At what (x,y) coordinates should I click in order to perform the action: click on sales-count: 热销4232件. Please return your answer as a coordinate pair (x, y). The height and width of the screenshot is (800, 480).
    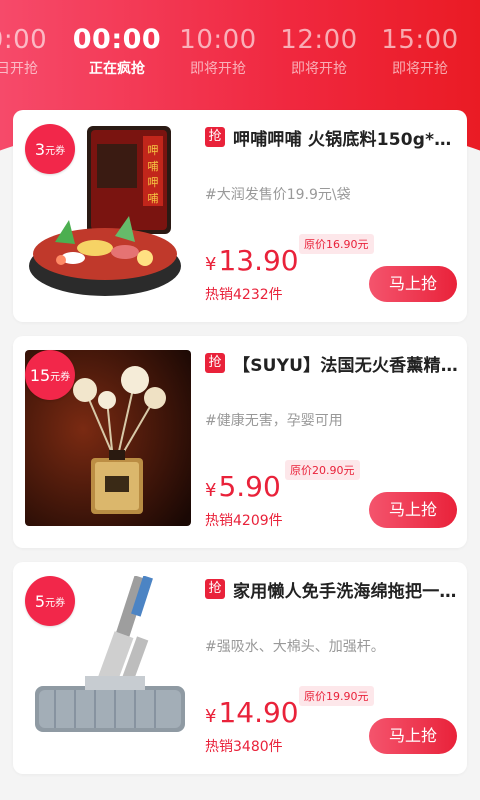
    Looking at the image, I should click on (244, 294).